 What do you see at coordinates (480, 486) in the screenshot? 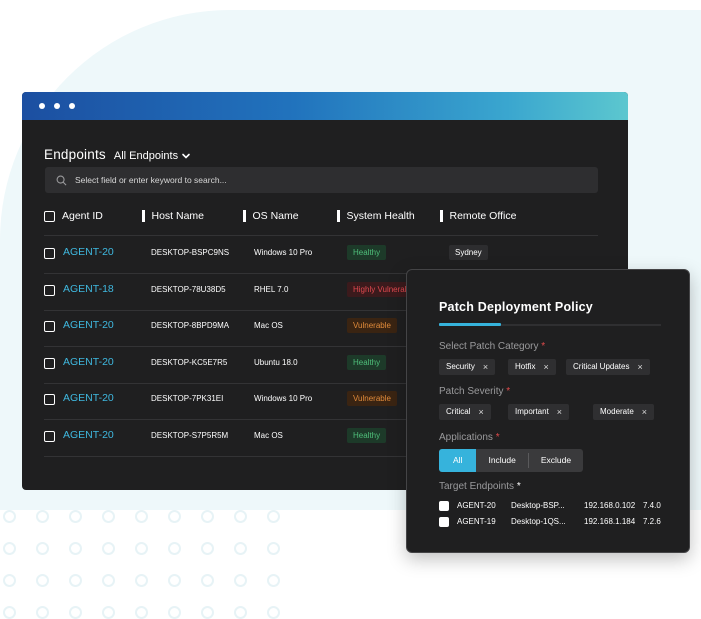
I see `target-endpoints-label: Target Endpoints *` at bounding box center [480, 486].